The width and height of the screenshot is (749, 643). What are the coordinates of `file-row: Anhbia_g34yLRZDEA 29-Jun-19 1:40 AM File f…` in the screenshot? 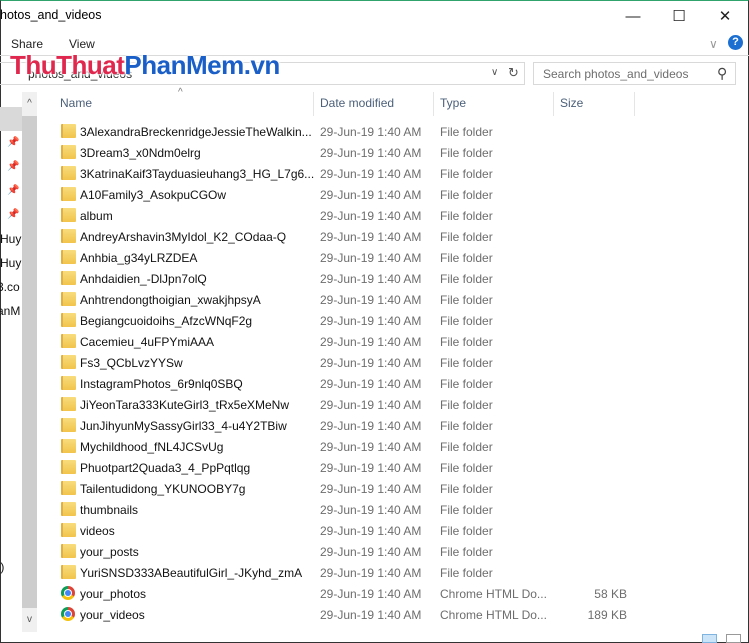 It's located at (345, 258).